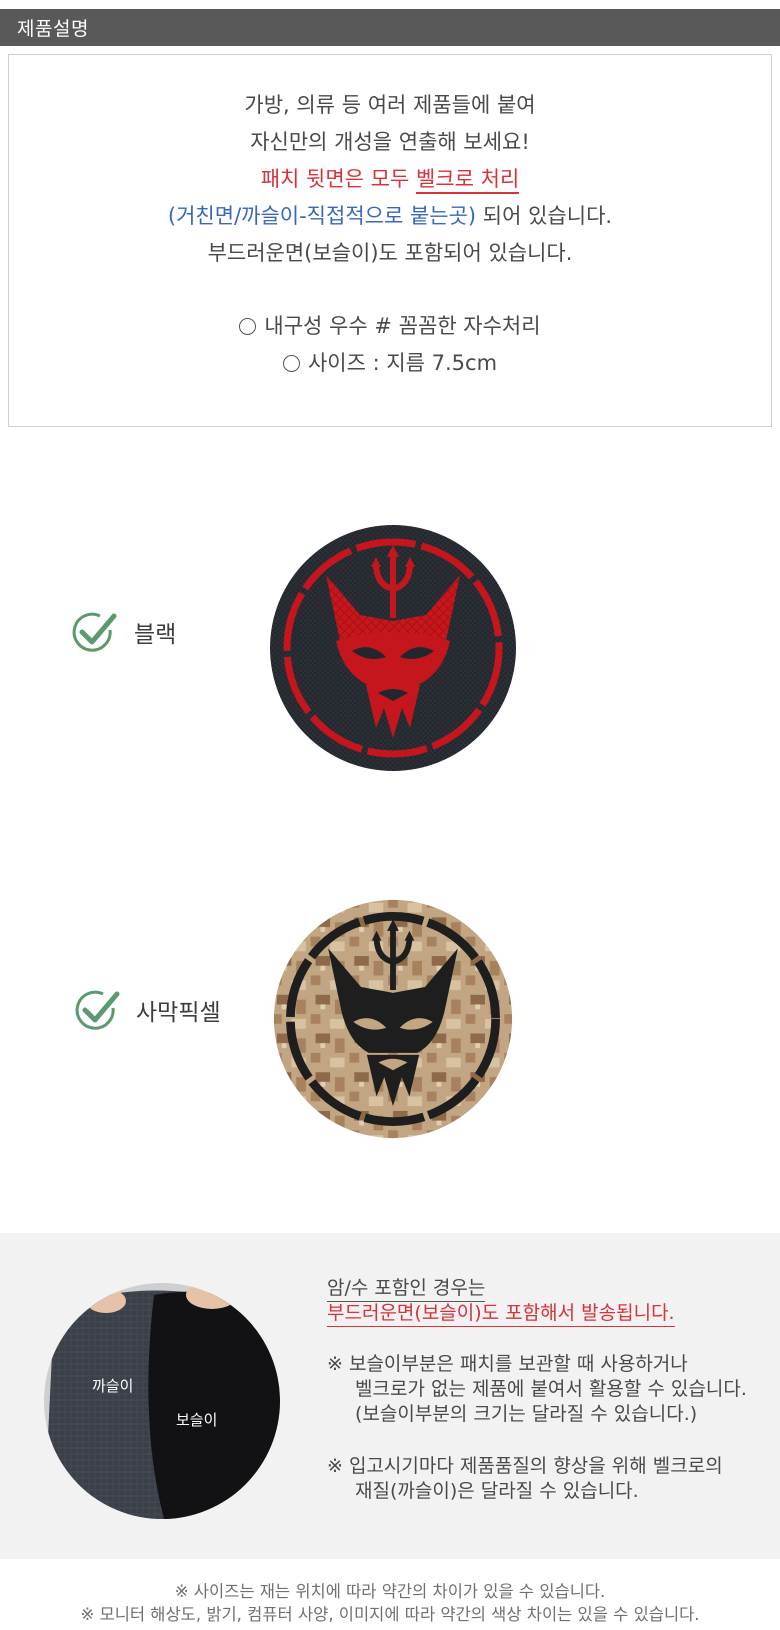  I want to click on footer-note-size: ※ 사이즈는 재는 위치에 따라 약간의 차이가 있을 수 있습니다., so click(390, 1591).